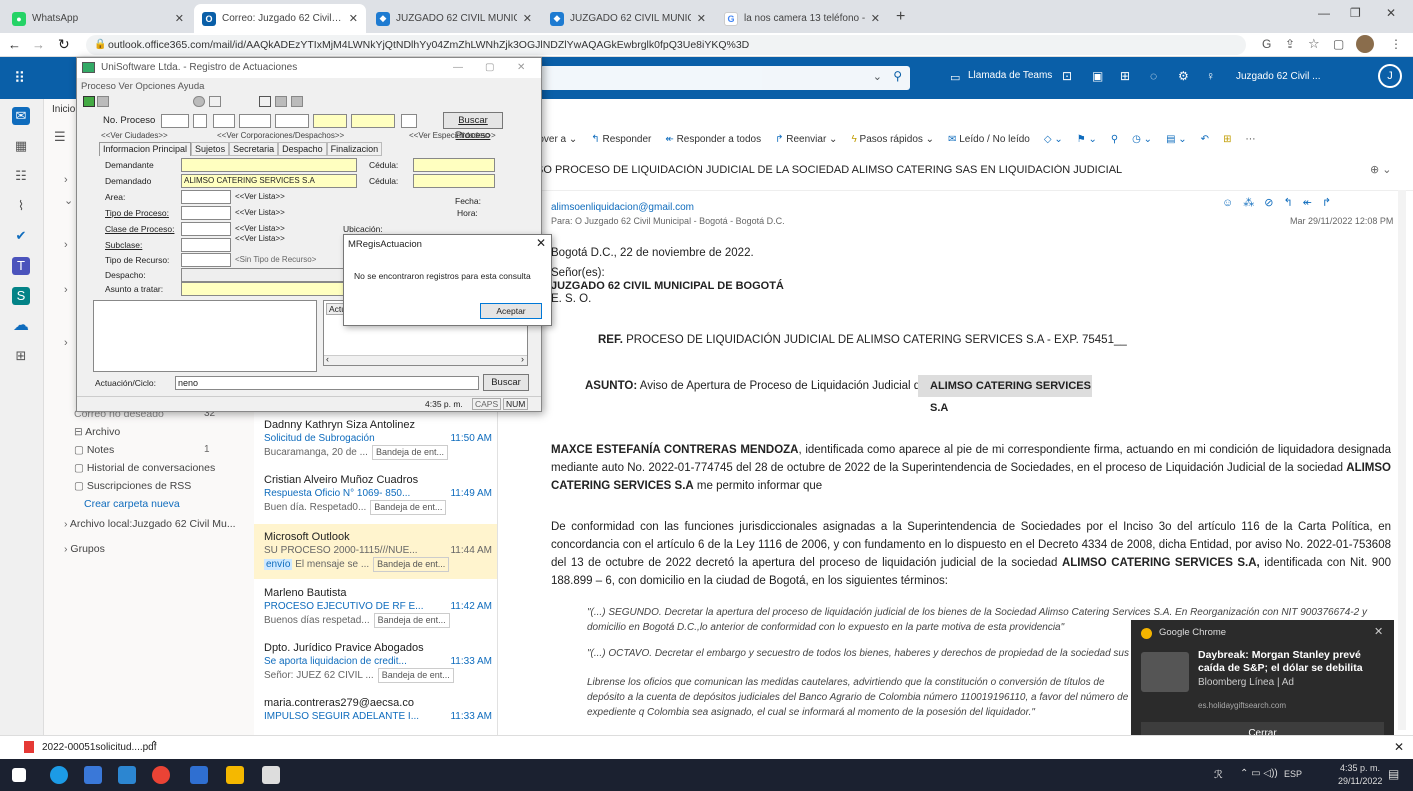  Describe the element at coordinates (199, 101) in the screenshot. I see `print-icon` at that location.